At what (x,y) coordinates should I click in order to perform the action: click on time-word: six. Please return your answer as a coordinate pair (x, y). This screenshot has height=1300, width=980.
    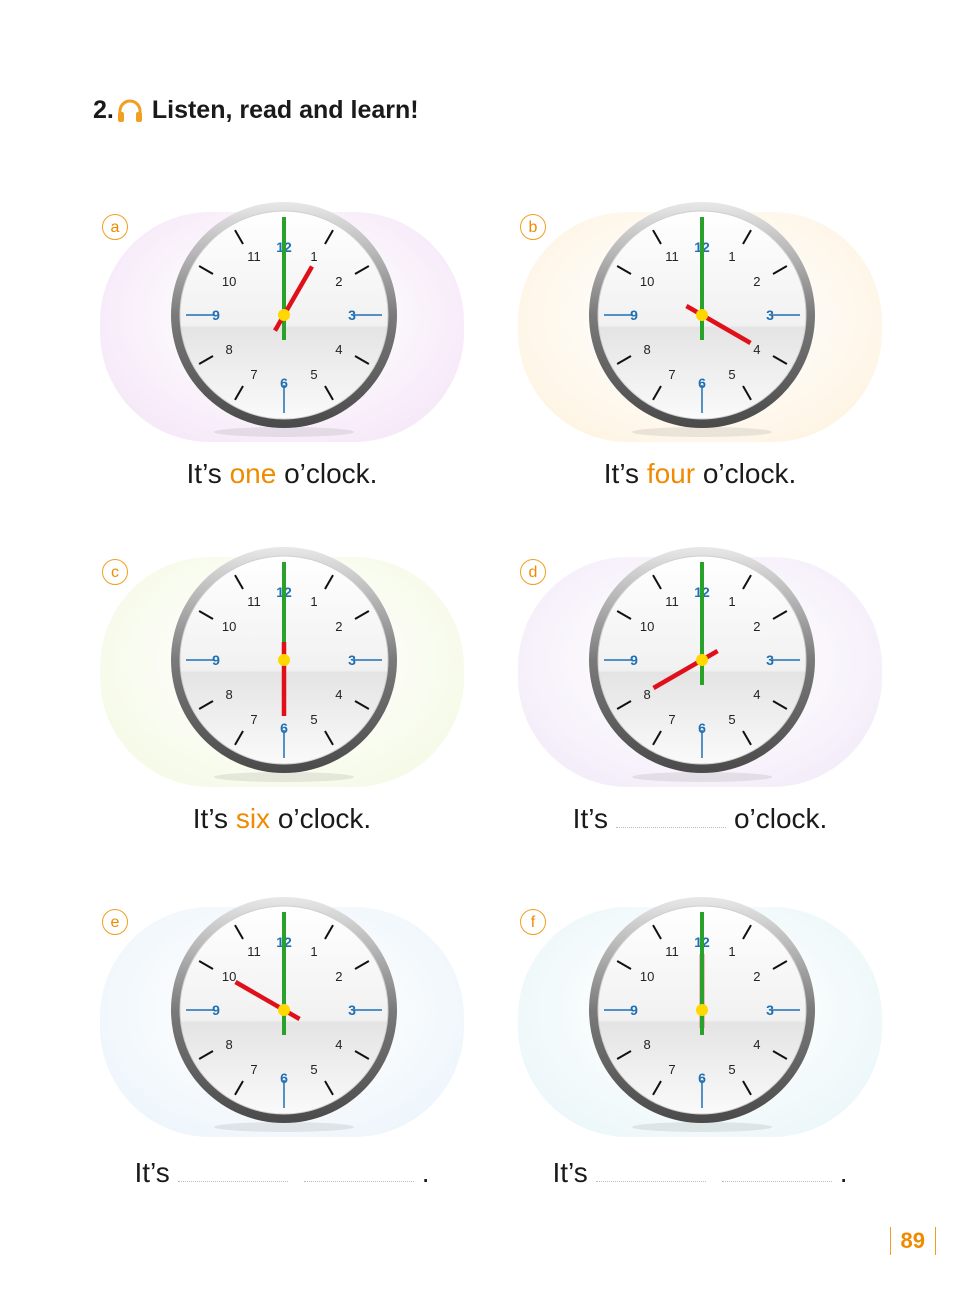
    Looking at the image, I should click on (253, 818).